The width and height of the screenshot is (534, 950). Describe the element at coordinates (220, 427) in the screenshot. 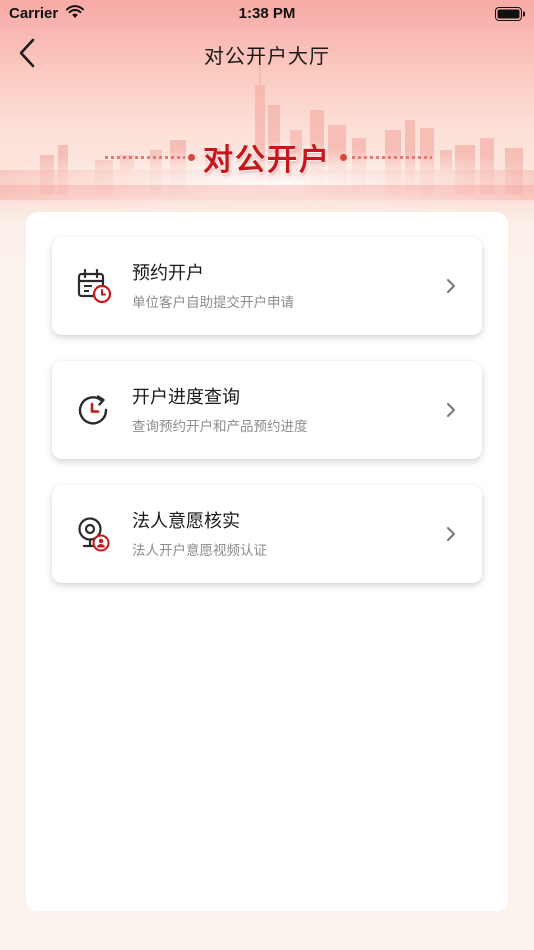

I see `menu-item-subtitle: 查询预约开户和产品预约进度` at that location.